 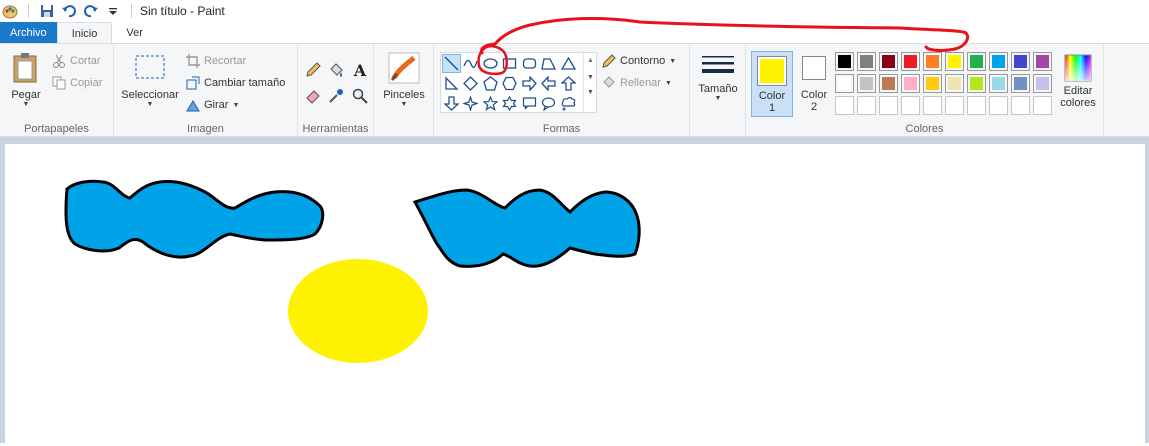 What do you see at coordinates (590, 60) in the screenshot?
I see `scroll-up-icon: ▲` at bounding box center [590, 60].